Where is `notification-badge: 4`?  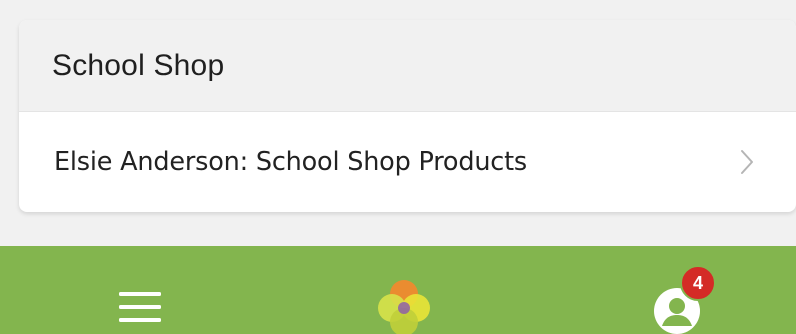 notification-badge: 4 is located at coordinates (698, 283).